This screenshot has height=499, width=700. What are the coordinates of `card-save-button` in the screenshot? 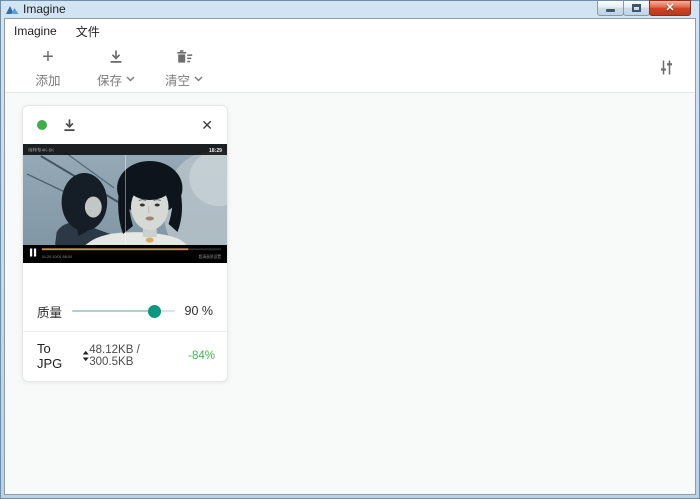 It's located at (69, 125).